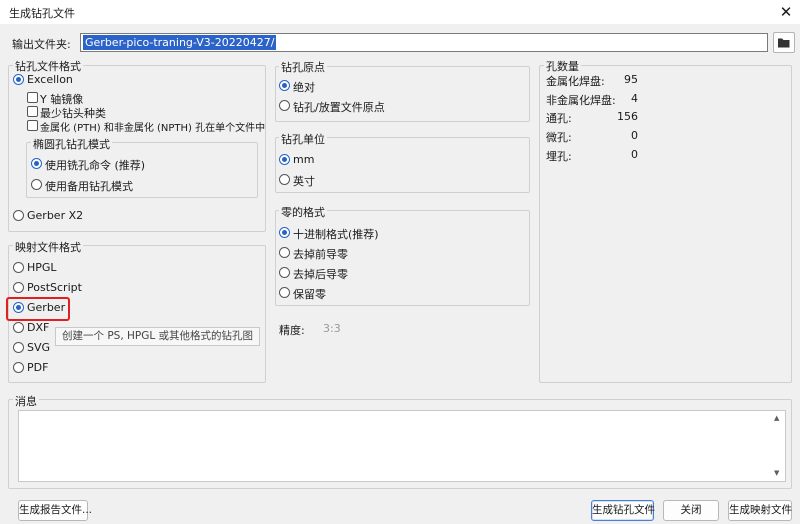 The height and width of the screenshot is (524, 800). What do you see at coordinates (48, 247) in the screenshot?
I see `map-format-title: 映射文件格式` at bounding box center [48, 247].